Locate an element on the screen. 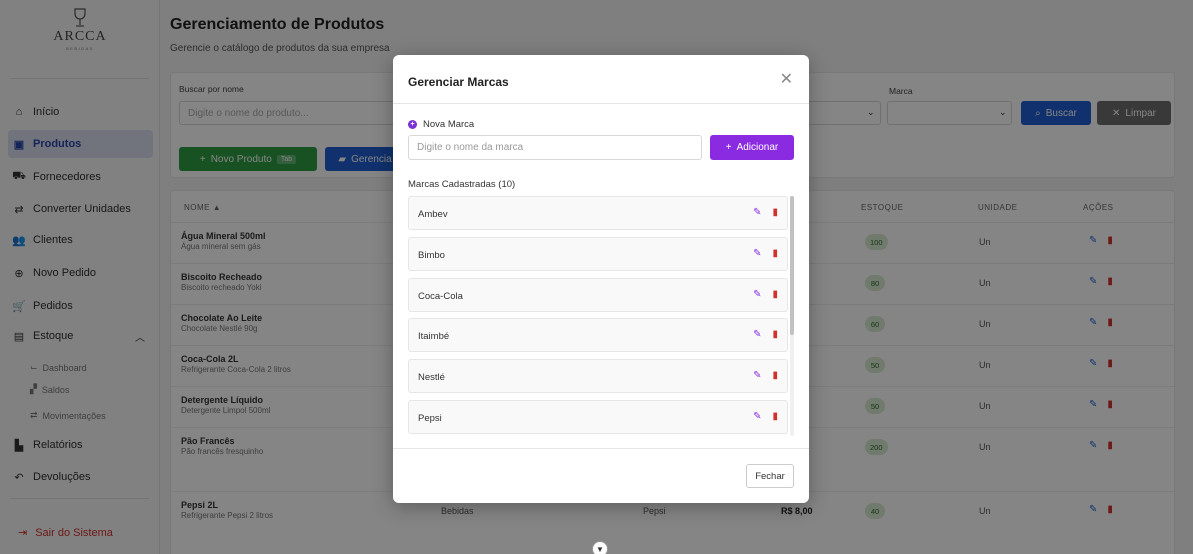  brand-item-name: Bimbo is located at coordinates (431, 255).